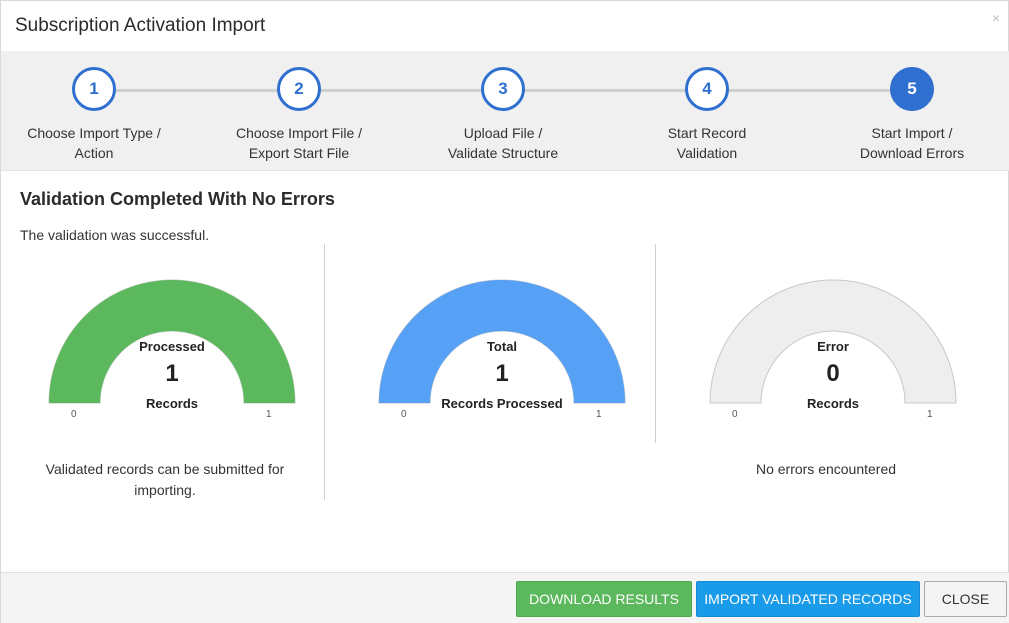  Describe the element at coordinates (996, 18) in the screenshot. I see `close-icon: ×` at that location.